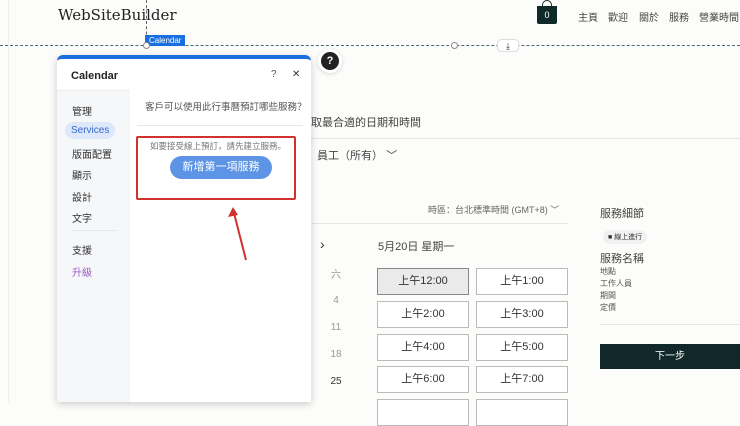 This screenshot has height=426, width=740. I want to click on time-slot: 上午12:00, so click(423, 281).